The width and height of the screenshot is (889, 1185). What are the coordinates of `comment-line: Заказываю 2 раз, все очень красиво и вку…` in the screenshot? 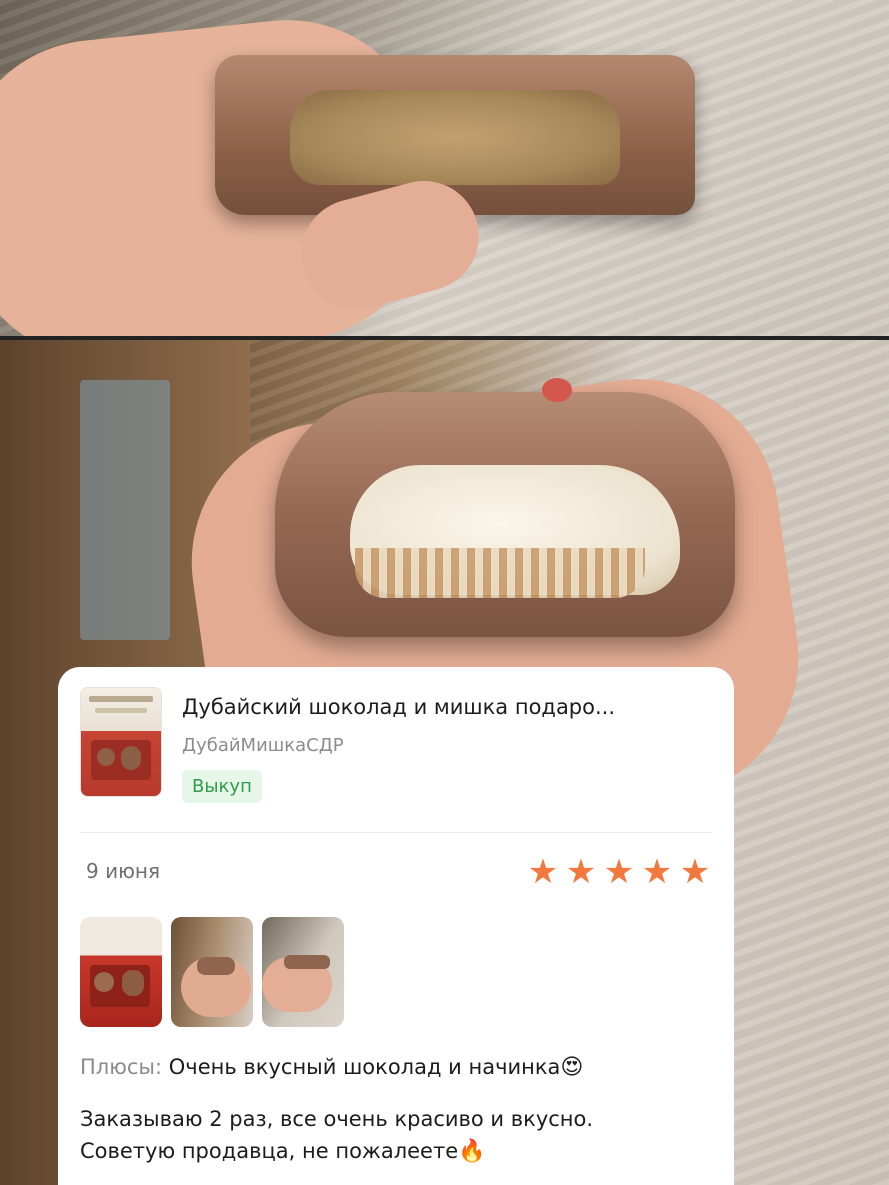 It's located at (337, 1119).